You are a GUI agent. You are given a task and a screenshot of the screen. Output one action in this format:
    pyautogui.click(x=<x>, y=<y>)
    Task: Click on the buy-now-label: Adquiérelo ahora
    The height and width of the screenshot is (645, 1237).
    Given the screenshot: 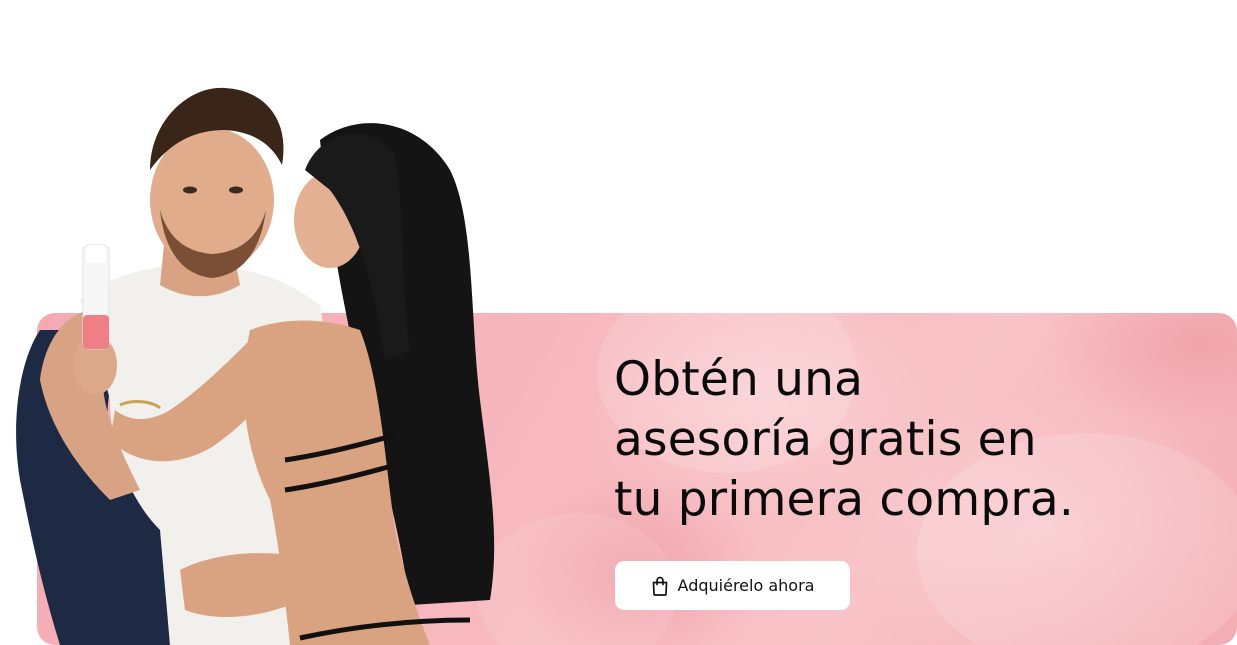 What is the action you would take?
    pyautogui.click(x=746, y=585)
    